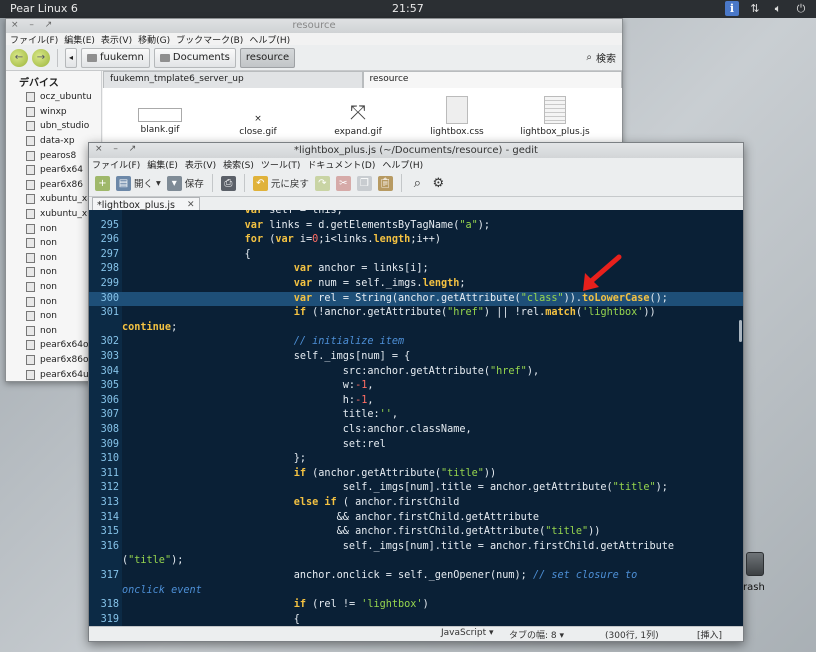 The width and height of the screenshot is (816, 652). Describe the element at coordinates (209, 39) in the screenshot. I see `menu-bookmarks: ブックマーク(B)` at that location.